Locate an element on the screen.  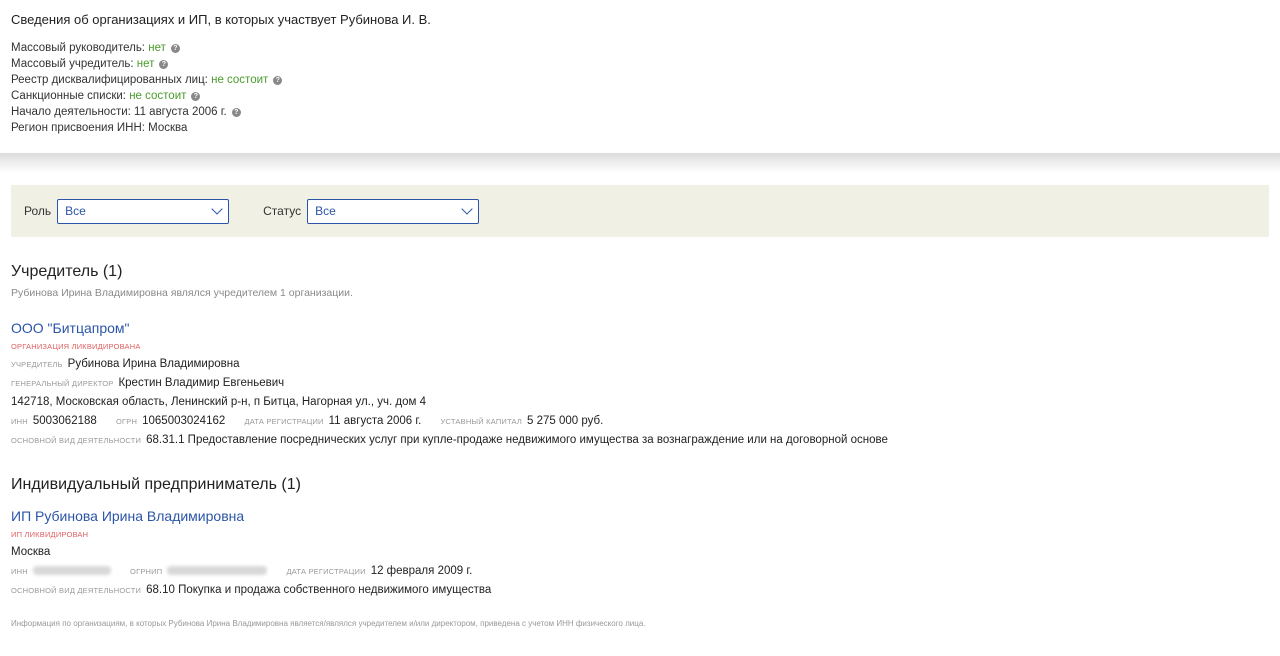
ip-city: Москва is located at coordinates (31, 552).